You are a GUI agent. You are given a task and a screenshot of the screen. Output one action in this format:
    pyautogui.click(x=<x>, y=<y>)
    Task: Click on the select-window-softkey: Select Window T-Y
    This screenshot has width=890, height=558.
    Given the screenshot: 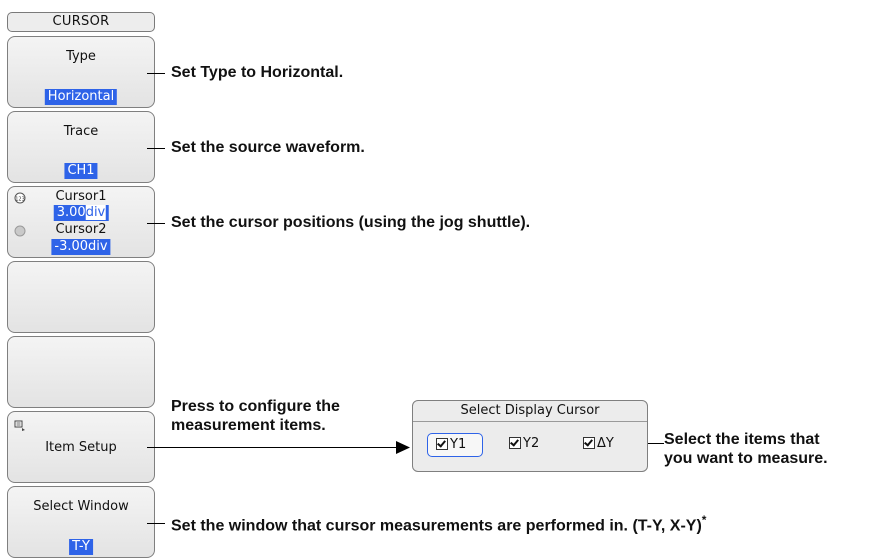 What is the action you would take?
    pyautogui.click(x=81, y=522)
    